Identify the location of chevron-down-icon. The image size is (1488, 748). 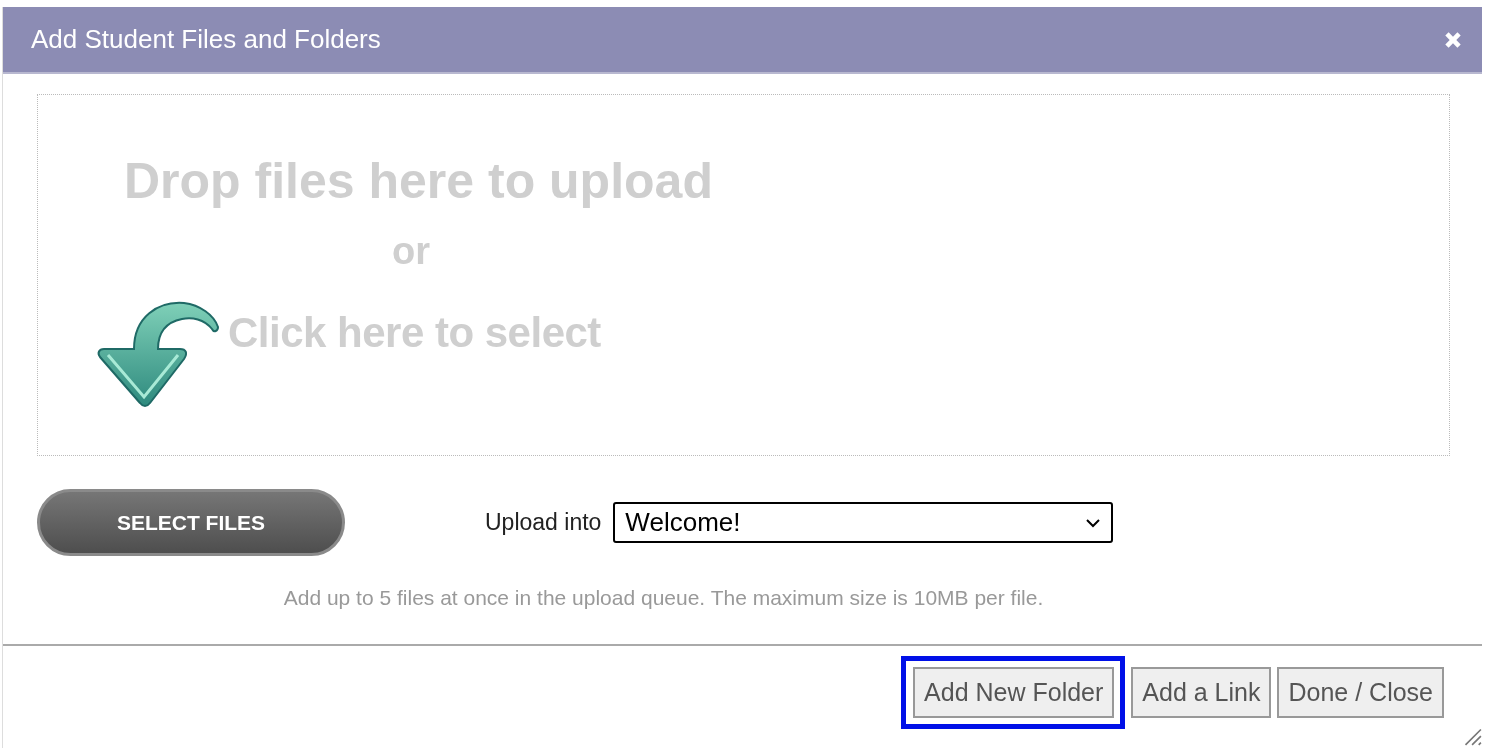
(1093, 522).